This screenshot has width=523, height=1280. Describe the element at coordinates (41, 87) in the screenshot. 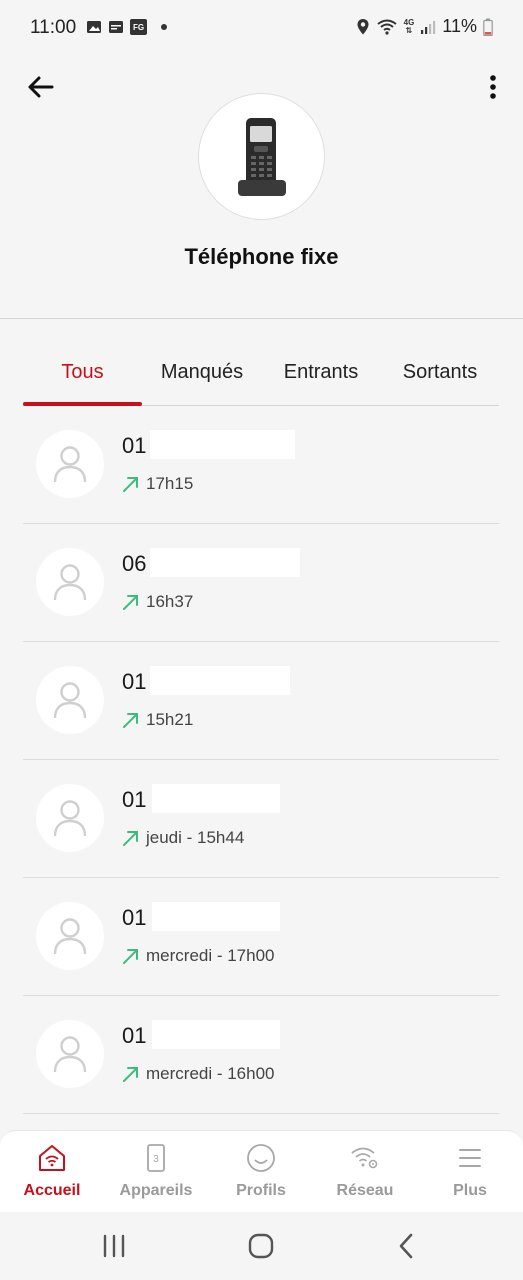

I see `back-button` at that location.